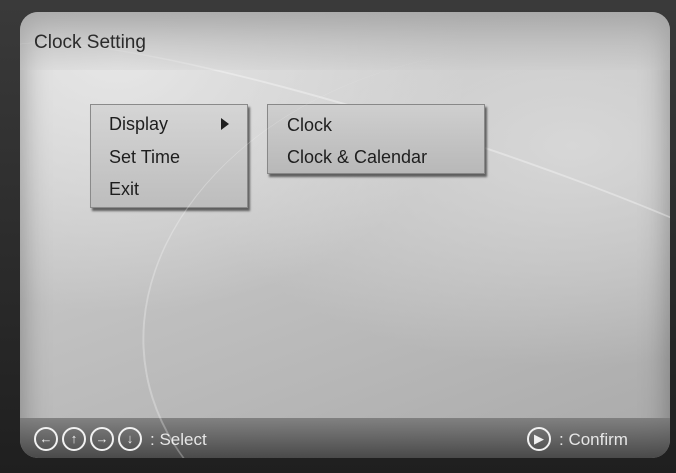 The image size is (676, 473). What do you see at coordinates (124, 189) in the screenshot?
I see `menu-item-label: Exit` at bounding box center [124, 189].